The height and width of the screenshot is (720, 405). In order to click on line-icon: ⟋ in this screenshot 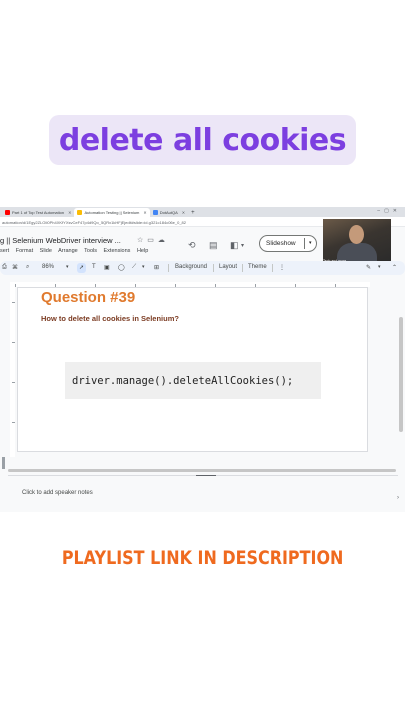, I will do `click(134, 267)`.